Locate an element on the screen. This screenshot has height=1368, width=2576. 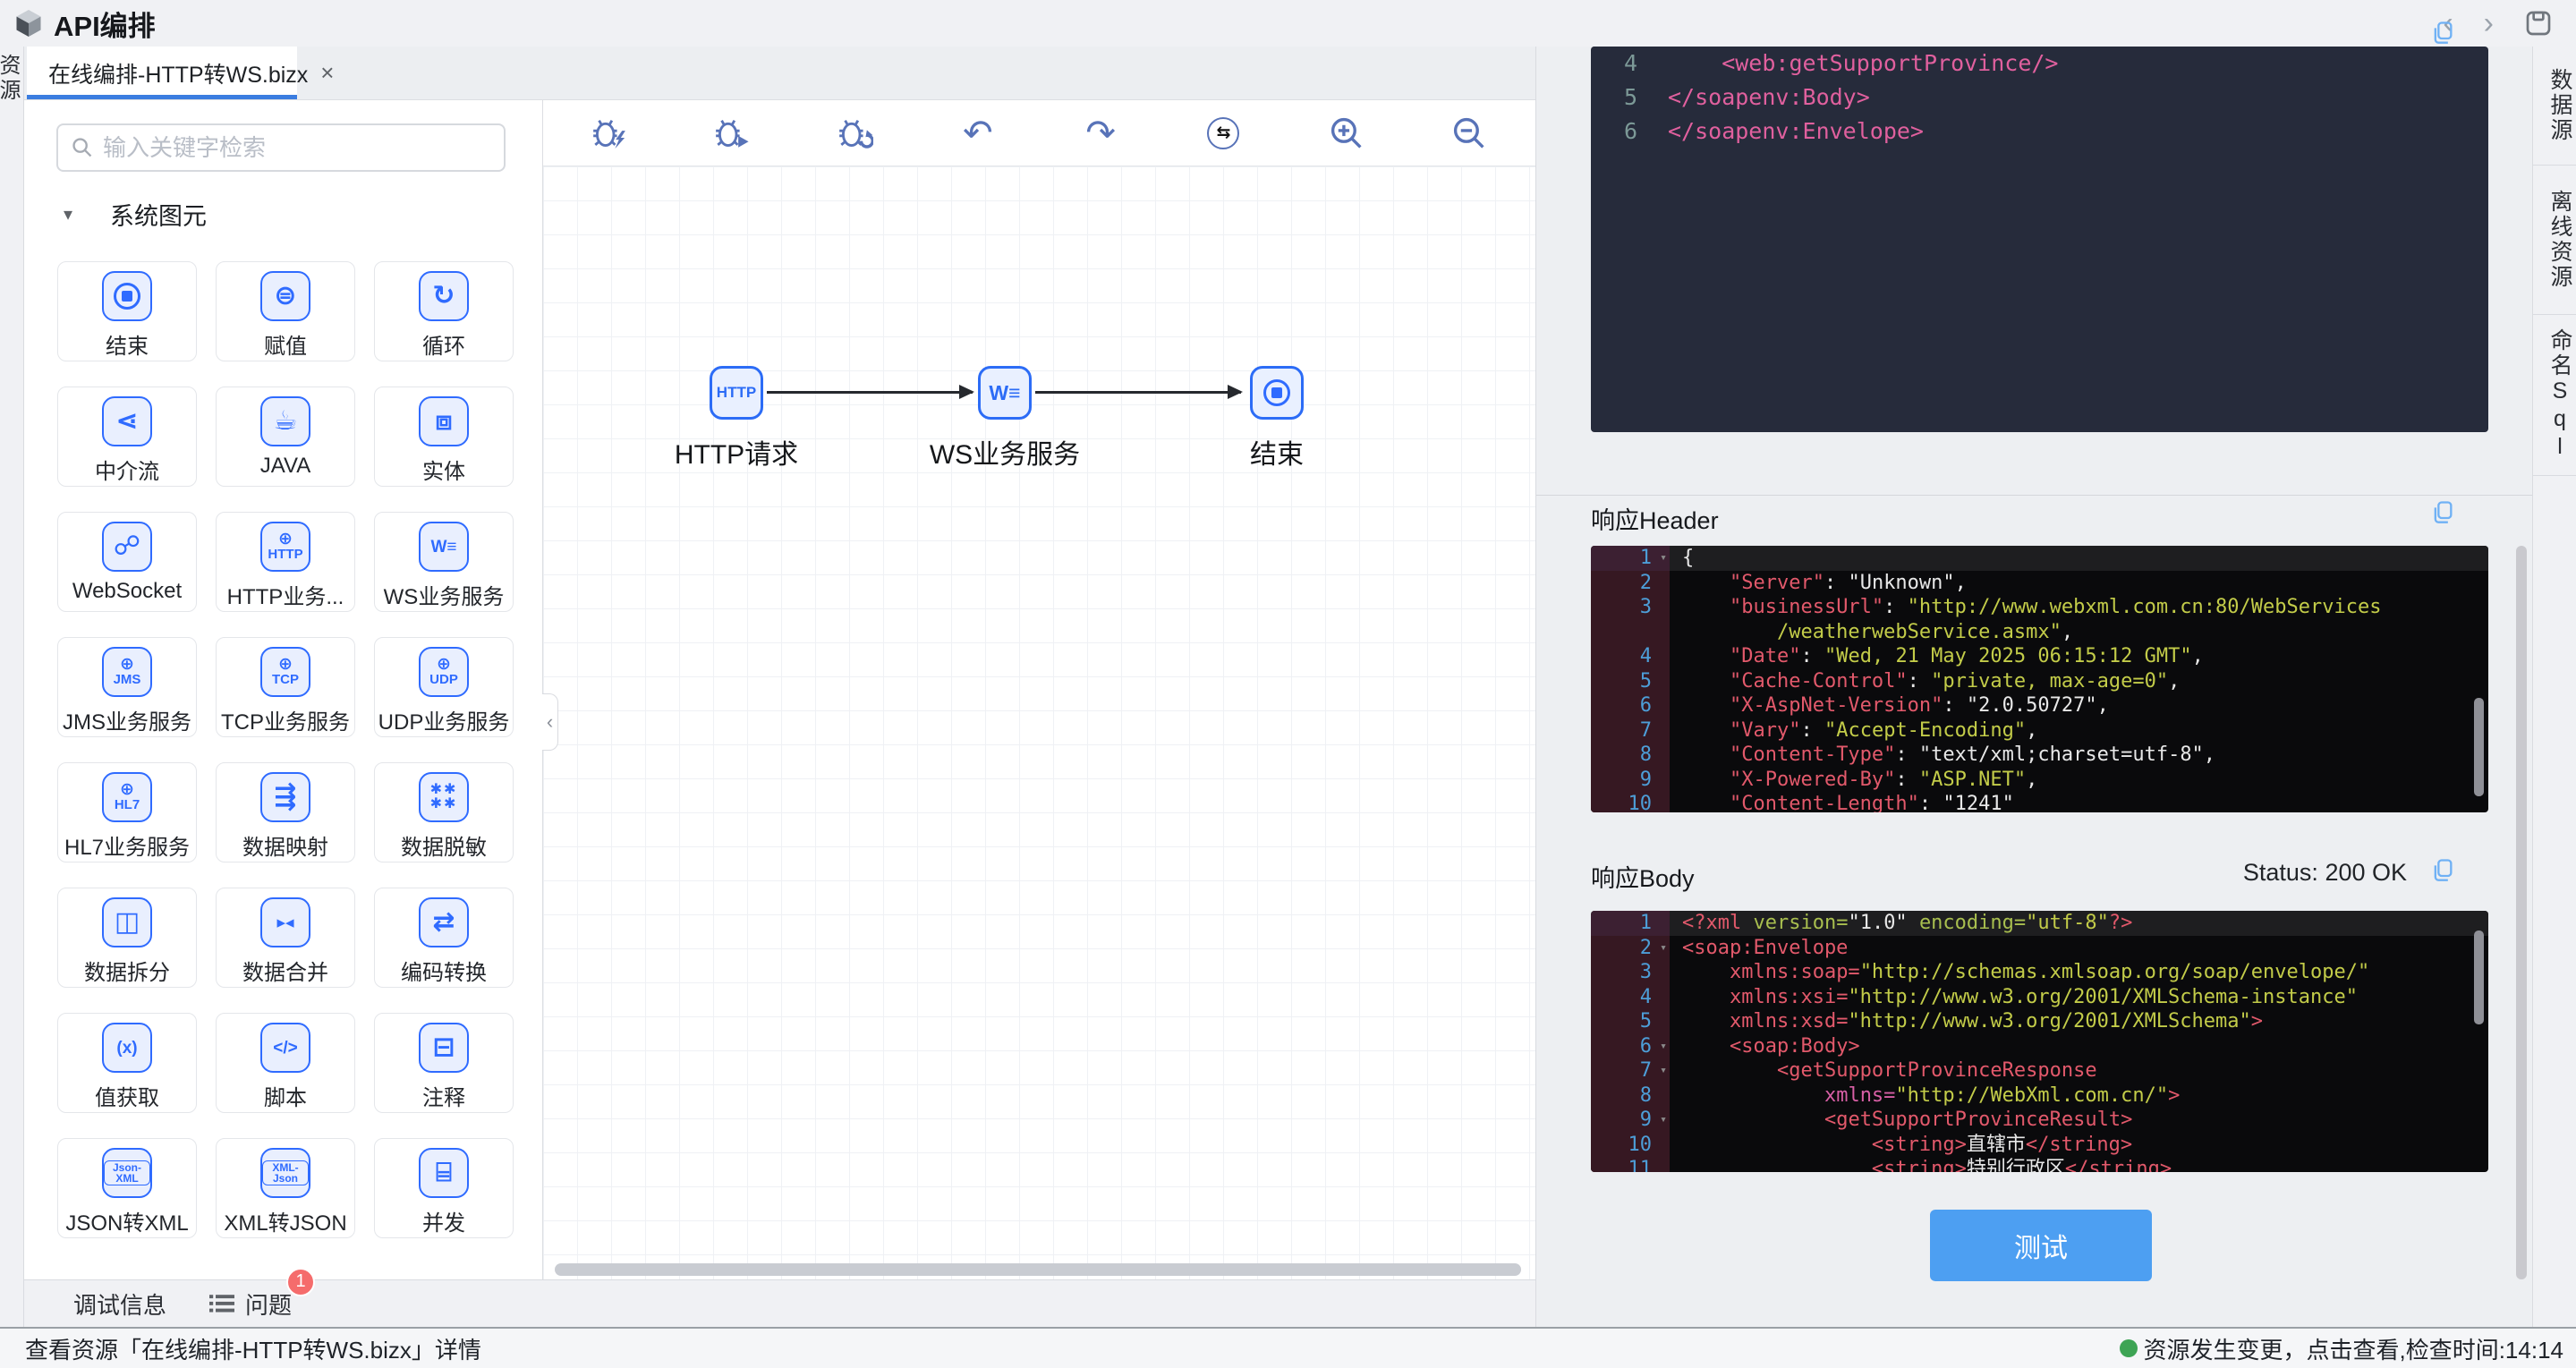
palette-item: ⊕ TCP TCP业务服务 is located at coordinates (285, 687).